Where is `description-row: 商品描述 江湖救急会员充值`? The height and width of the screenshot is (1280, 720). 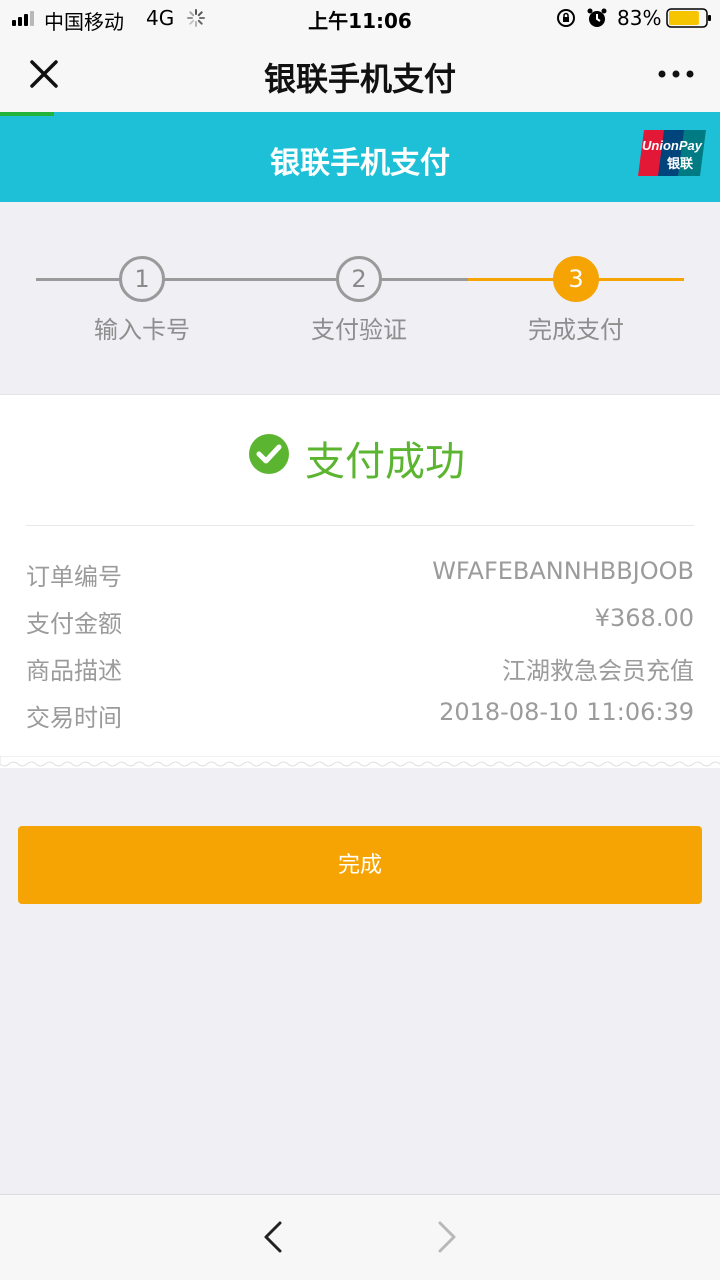
description-row: 商品描述 江湖救急会员充值 is located at coordinates (360, 671).